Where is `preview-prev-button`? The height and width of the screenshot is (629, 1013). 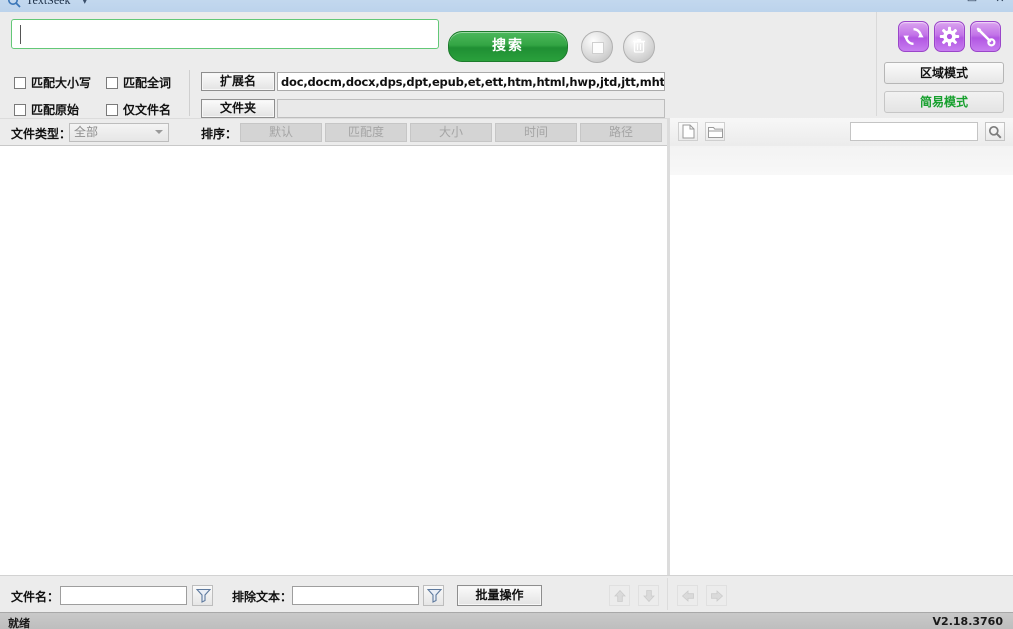
preview-prev-button is located at coordinates (687, 595).